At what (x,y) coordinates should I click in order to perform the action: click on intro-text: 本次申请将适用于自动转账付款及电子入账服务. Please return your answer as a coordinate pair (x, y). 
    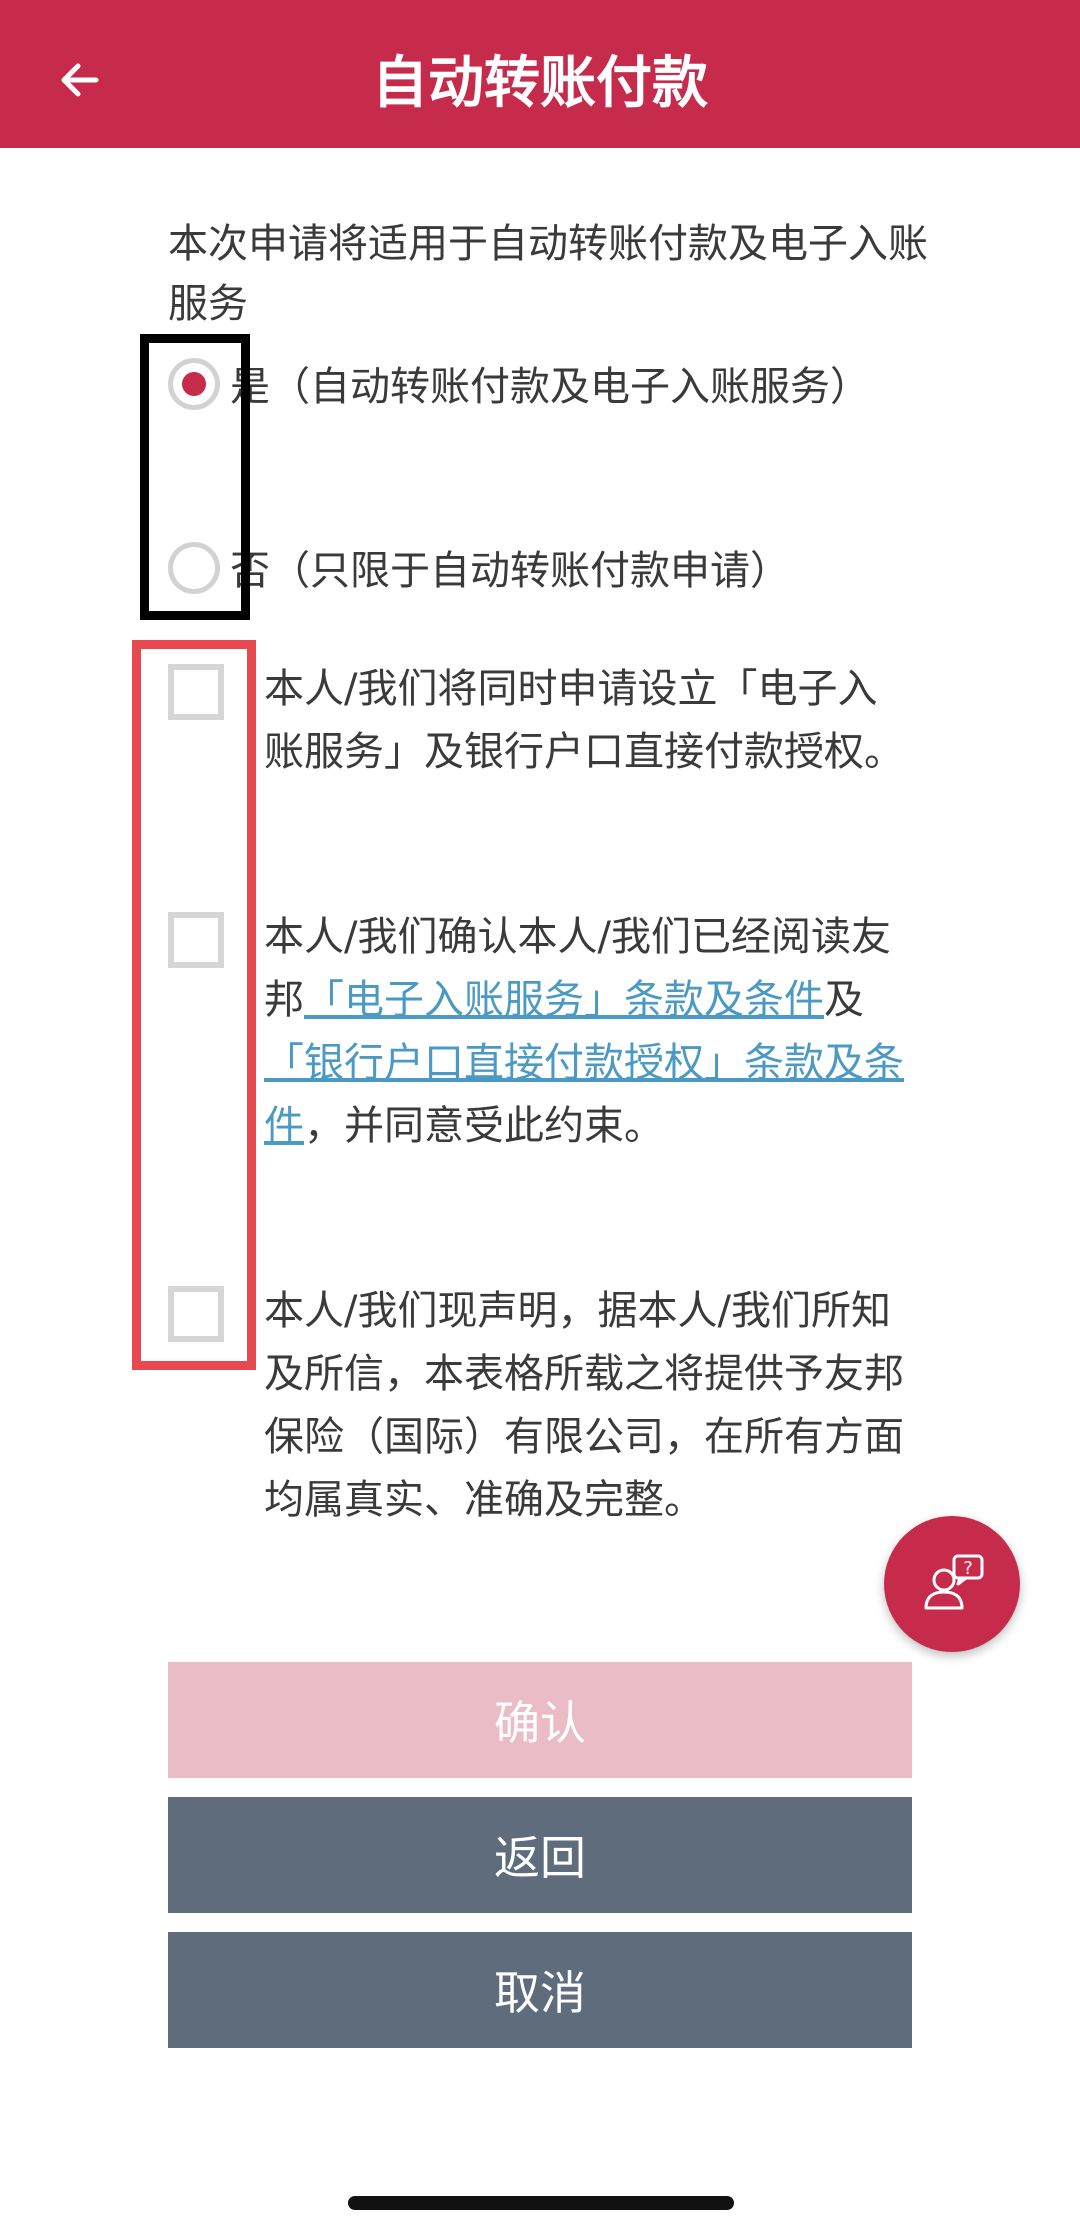
    Looking at the image, I should click on (548, 274).